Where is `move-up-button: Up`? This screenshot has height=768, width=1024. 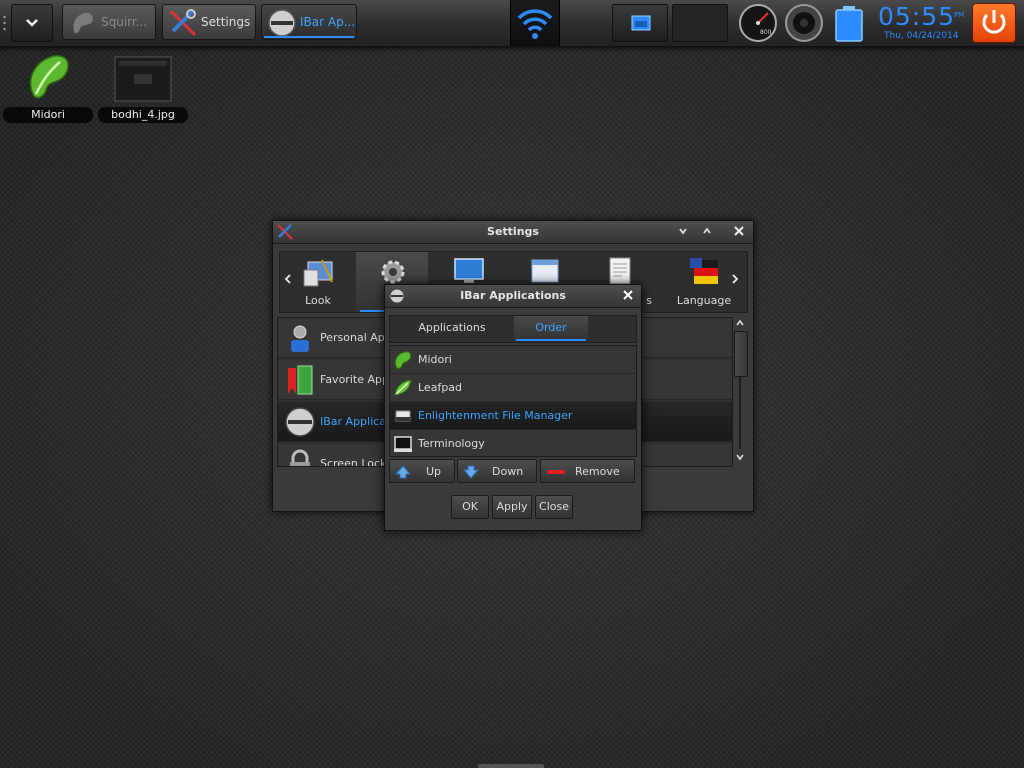
move-up-button: Up is located at coordinates (422, 471).